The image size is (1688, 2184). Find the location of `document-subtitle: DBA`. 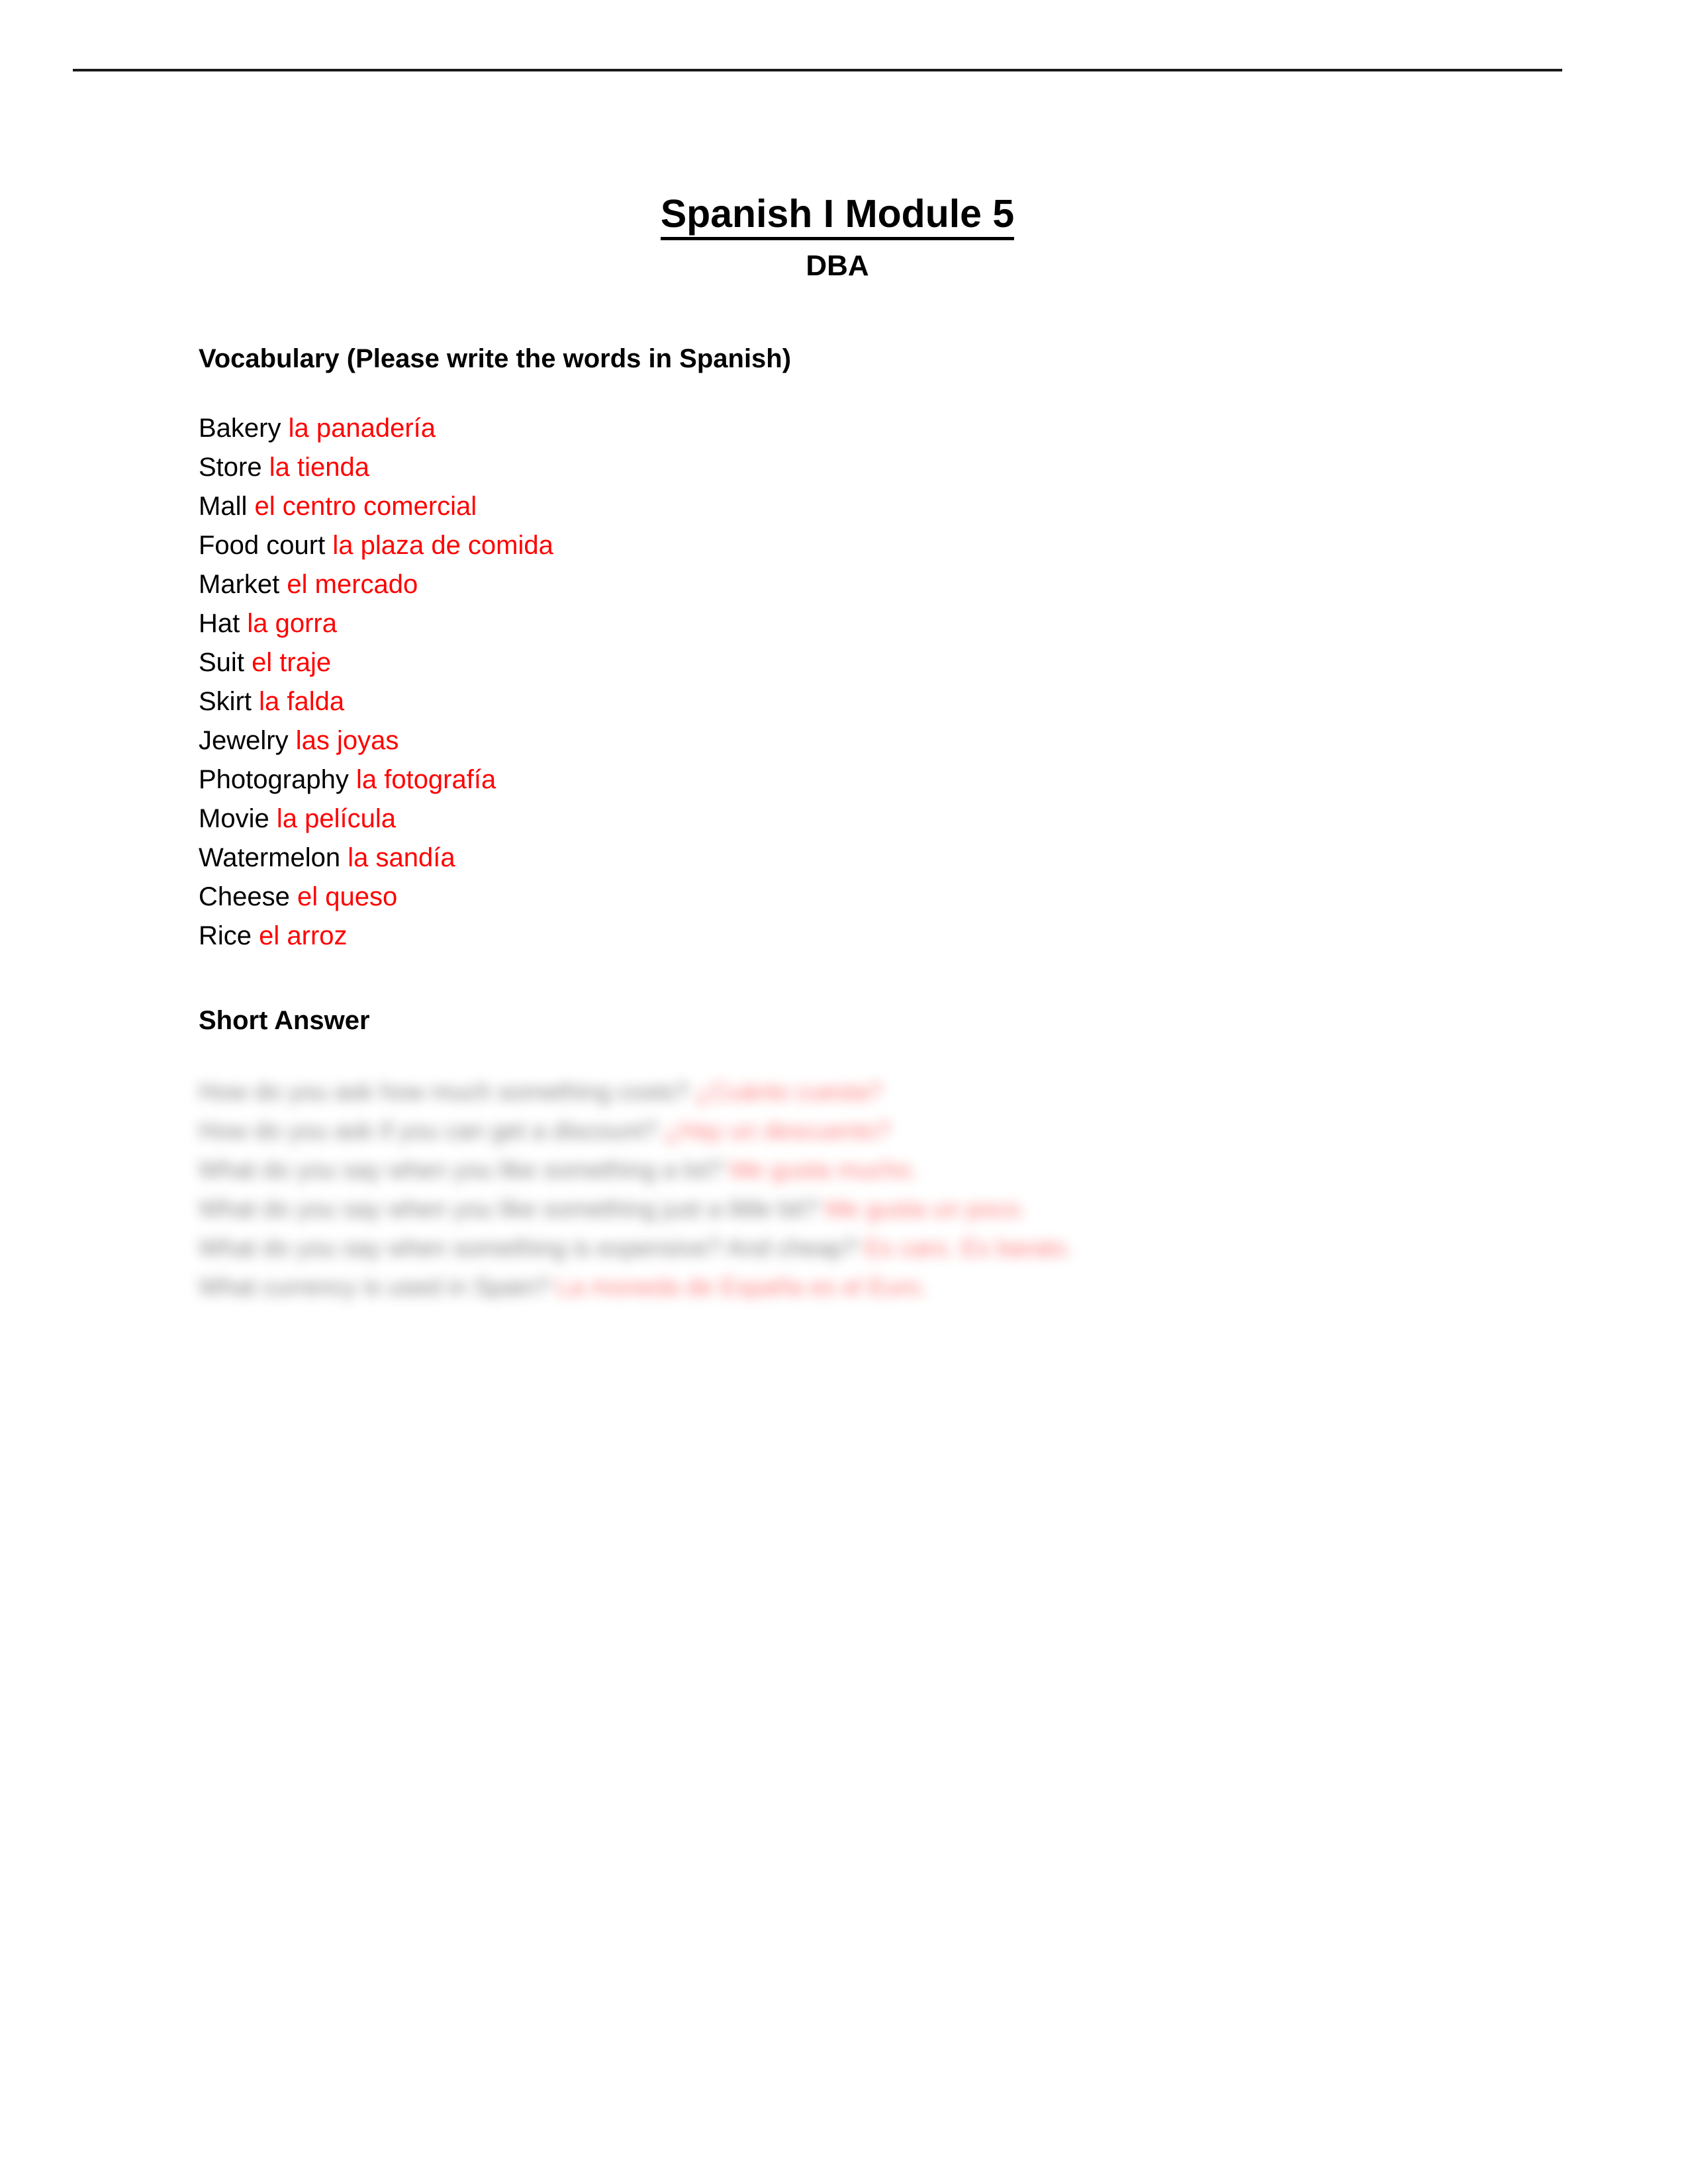

document-subtitle: DBA is located at coordinates (837, 266).